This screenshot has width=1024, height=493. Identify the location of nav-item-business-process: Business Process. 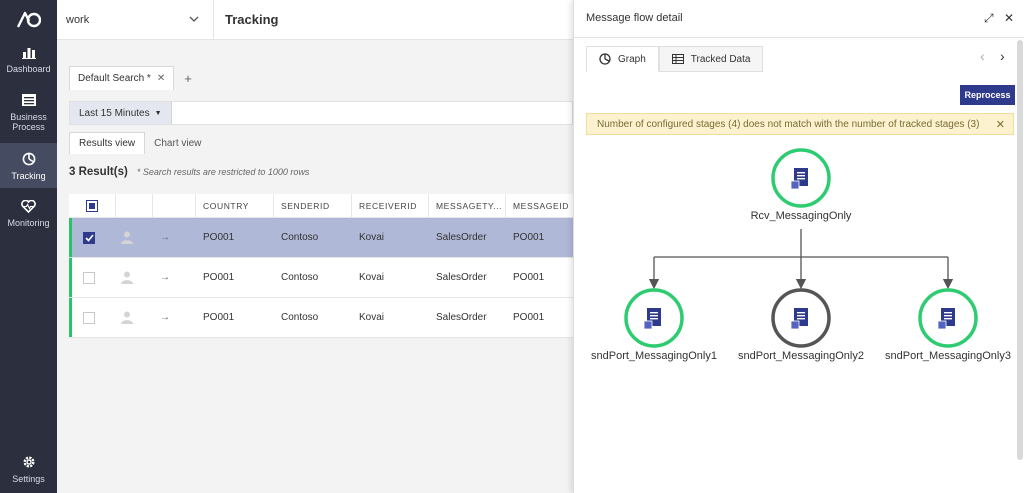
(28, 115).